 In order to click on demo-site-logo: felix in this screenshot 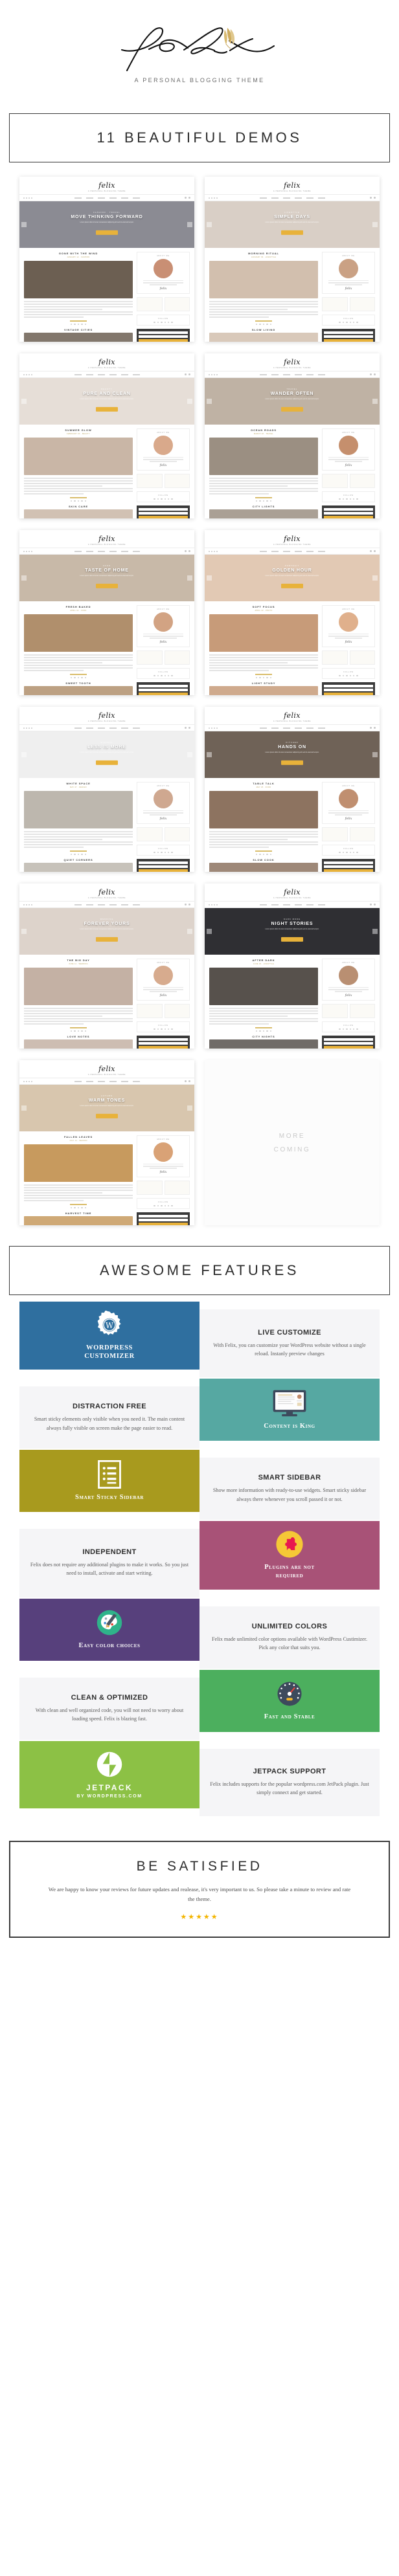, I will do `click(292, 185)`.